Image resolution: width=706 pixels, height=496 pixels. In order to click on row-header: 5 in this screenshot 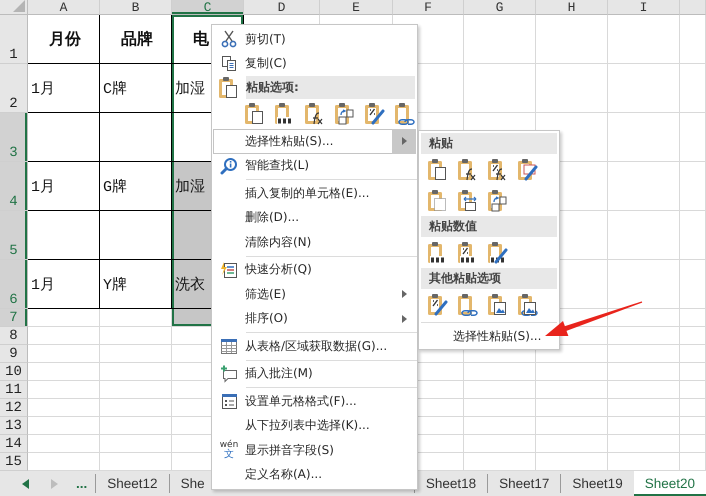, I will do `click(14, 235)`.